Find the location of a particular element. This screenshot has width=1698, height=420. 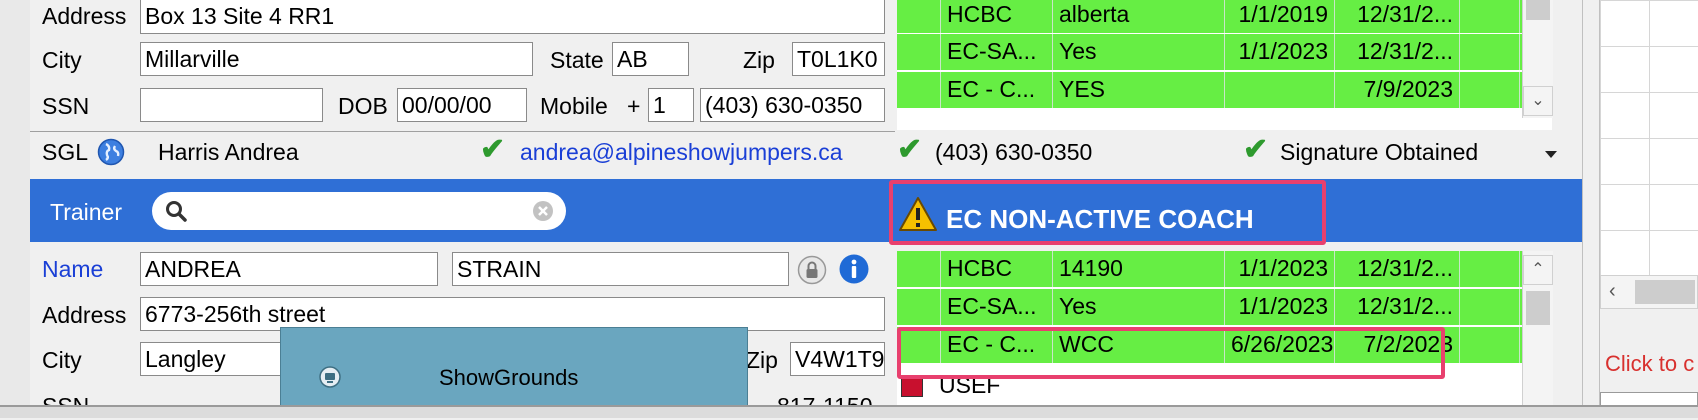

sgl-email-link: andrea@alpineshowjumpers.ca is located at coordinates (681, 152).